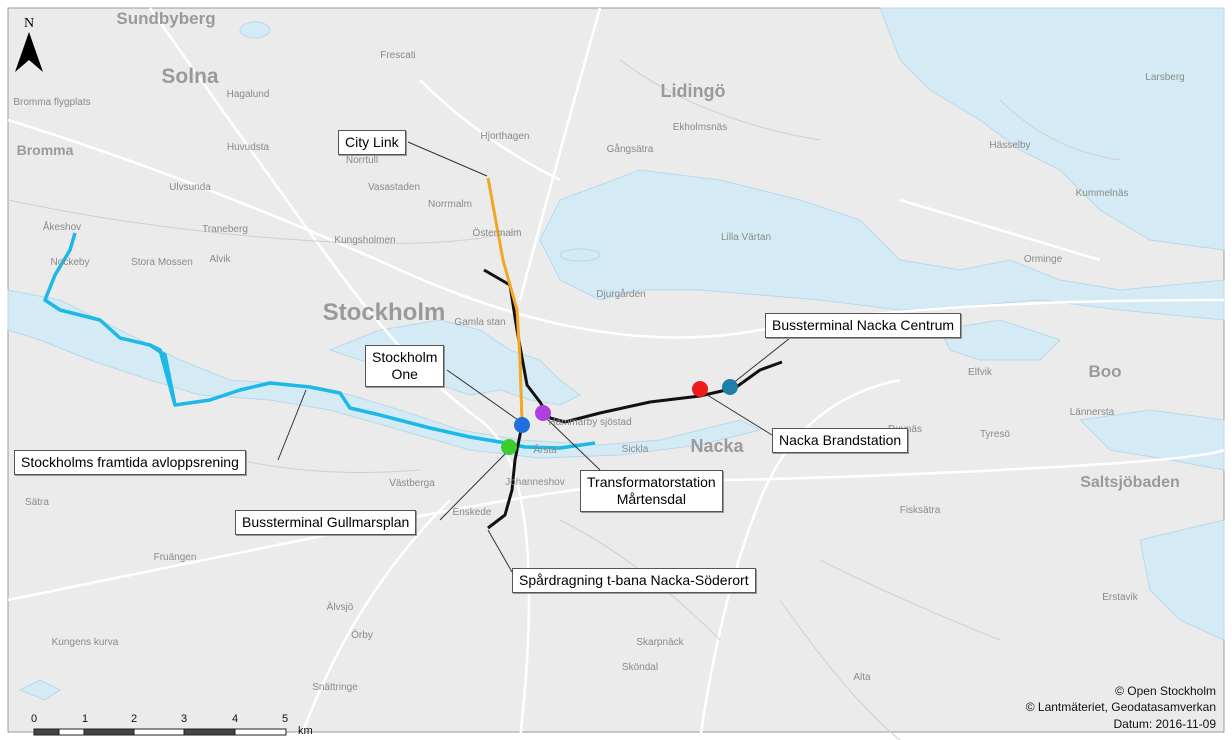 The height and width of the screenshot is (740, 1232). What do you see at coordinates (630, 149) in the screenshot?
I see `place-label-small: Gångsätra` at bounding box center [630, 149].